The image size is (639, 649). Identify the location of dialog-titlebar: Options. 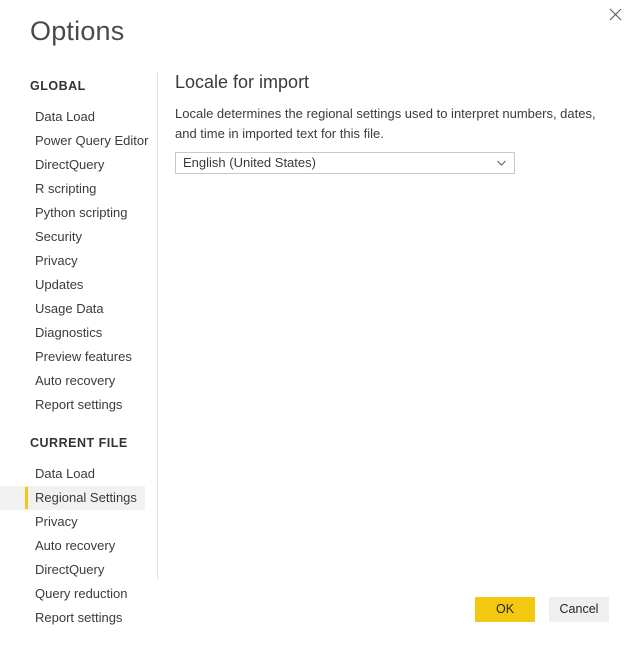
(319, 31).